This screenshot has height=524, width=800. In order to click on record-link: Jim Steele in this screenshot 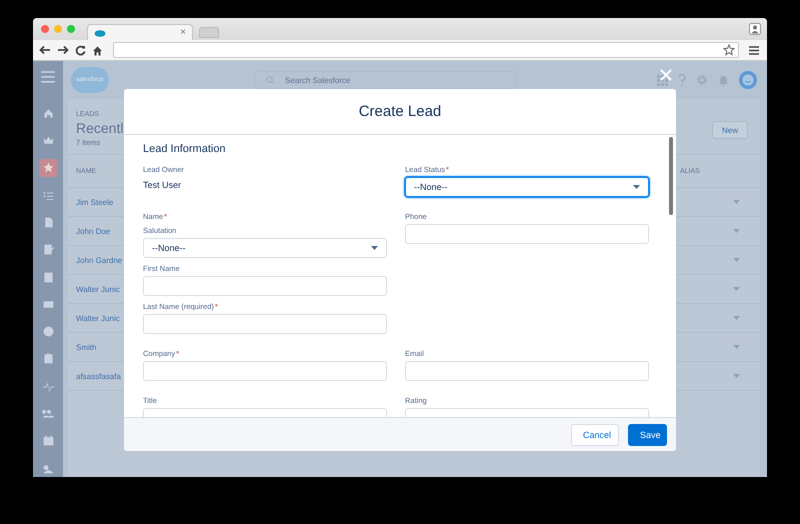, I will do `click(101, 202)`.